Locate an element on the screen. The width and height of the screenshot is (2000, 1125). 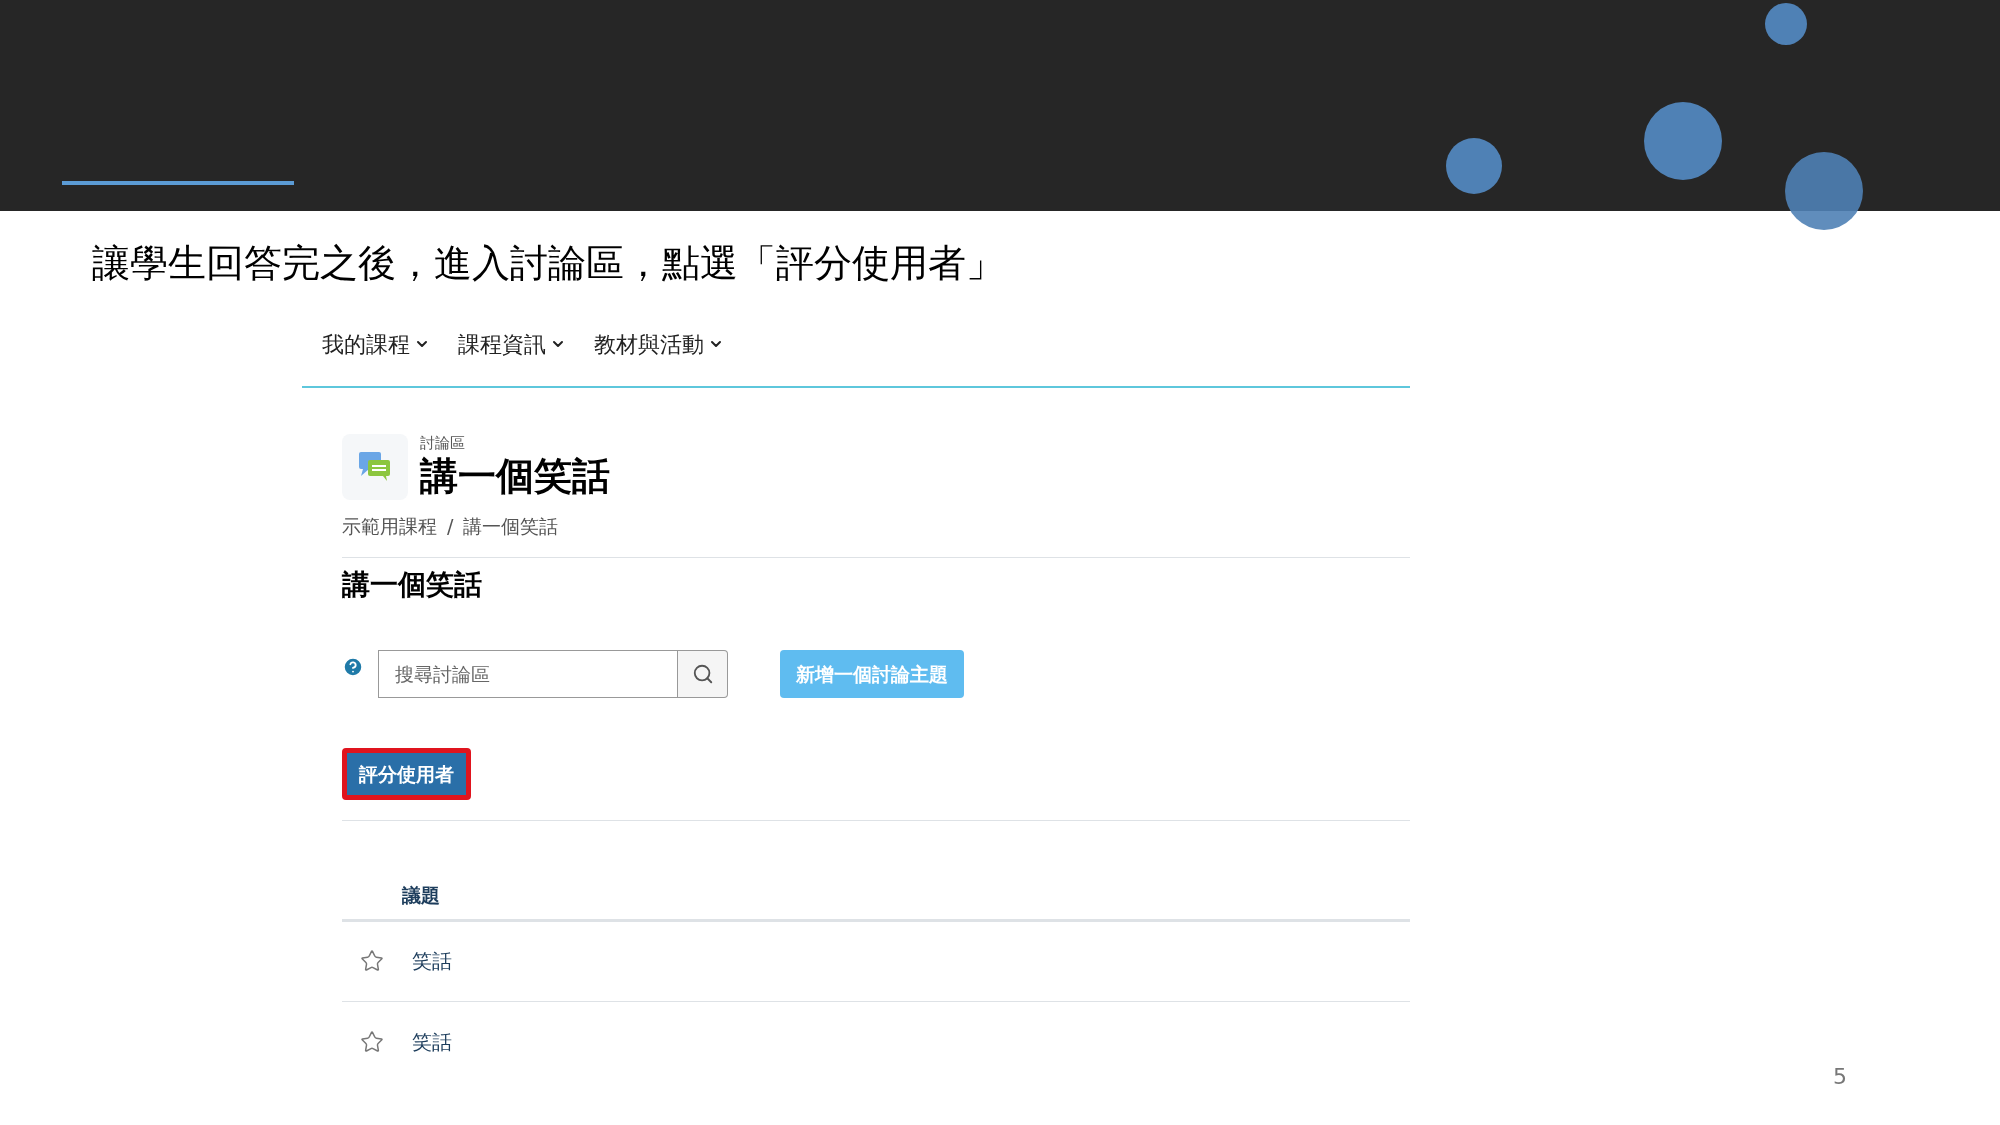
breadcrumb-link: 示範用課程 is located at coordinates (389, 526).